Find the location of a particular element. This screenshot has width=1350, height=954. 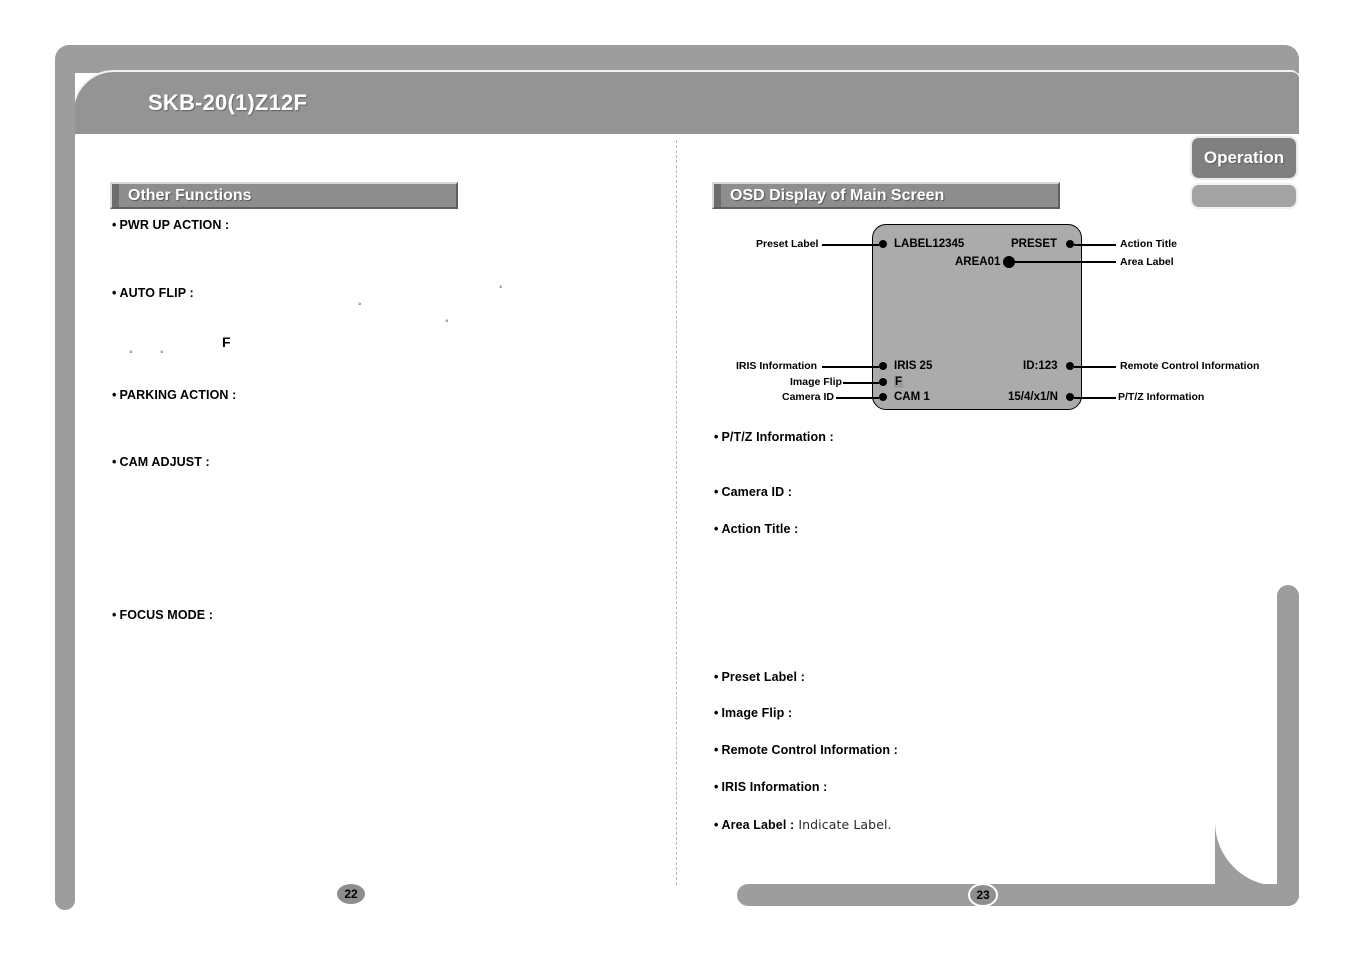

page-number-right: 23 is located at coordinates (983, 895).